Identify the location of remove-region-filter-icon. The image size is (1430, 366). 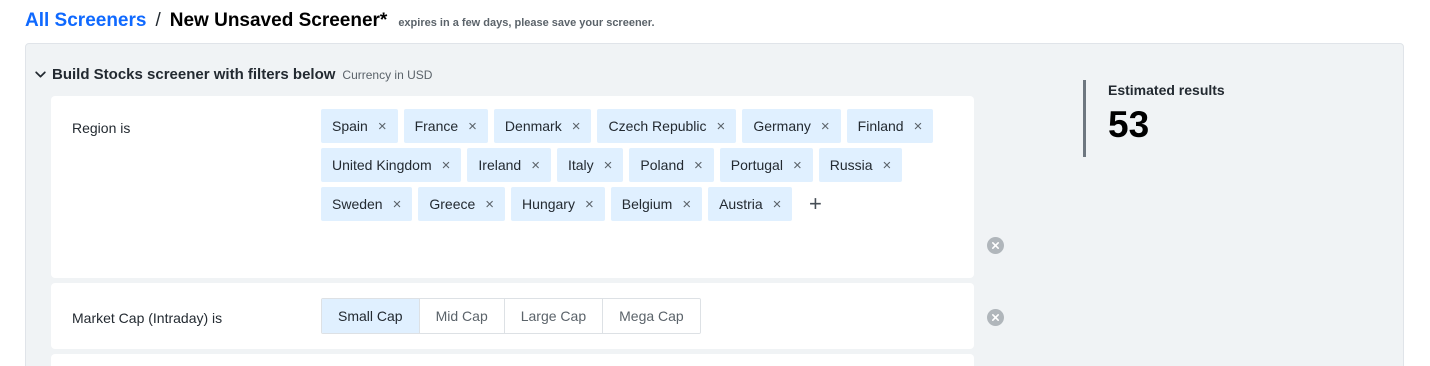
(995, 245).